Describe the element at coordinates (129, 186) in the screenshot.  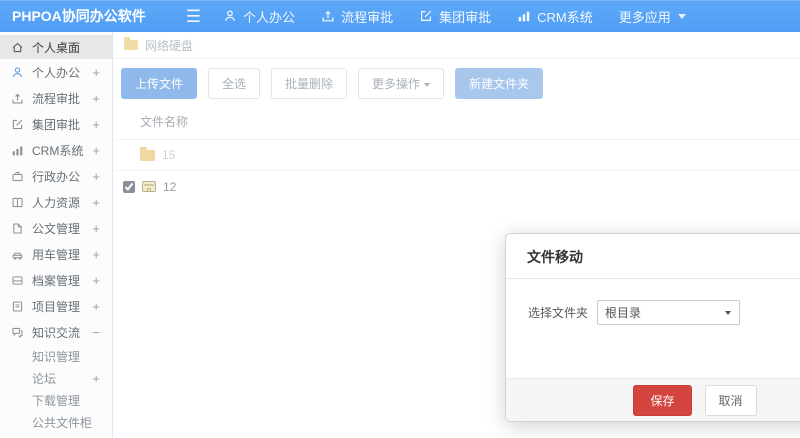
I see `row-checkbox` at that location.